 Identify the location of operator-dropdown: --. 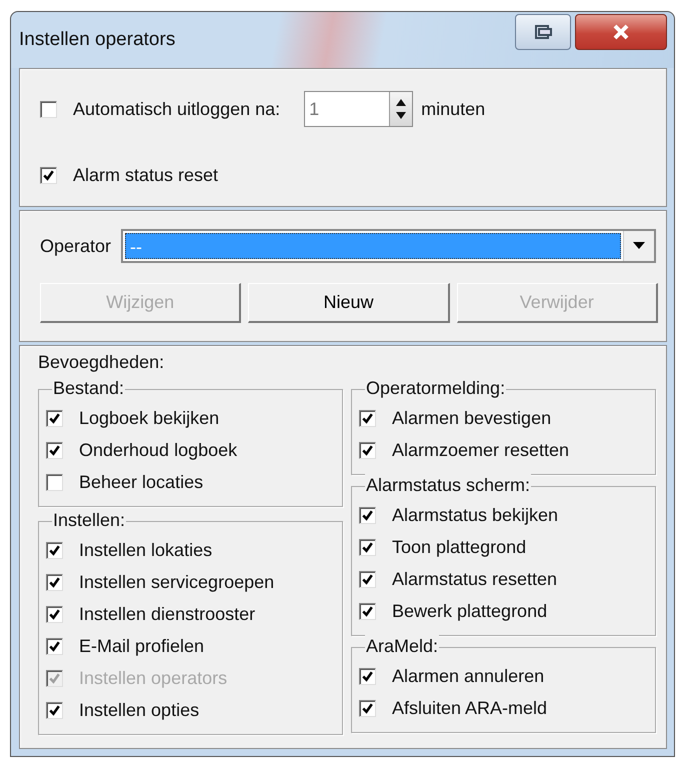
(388, 246).